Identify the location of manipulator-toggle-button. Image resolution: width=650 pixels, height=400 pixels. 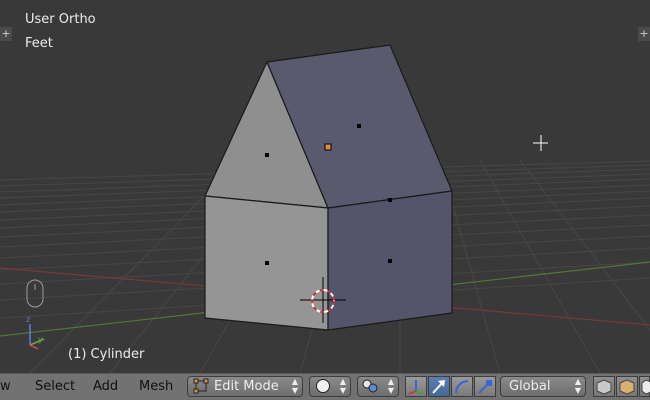
(416, 386).